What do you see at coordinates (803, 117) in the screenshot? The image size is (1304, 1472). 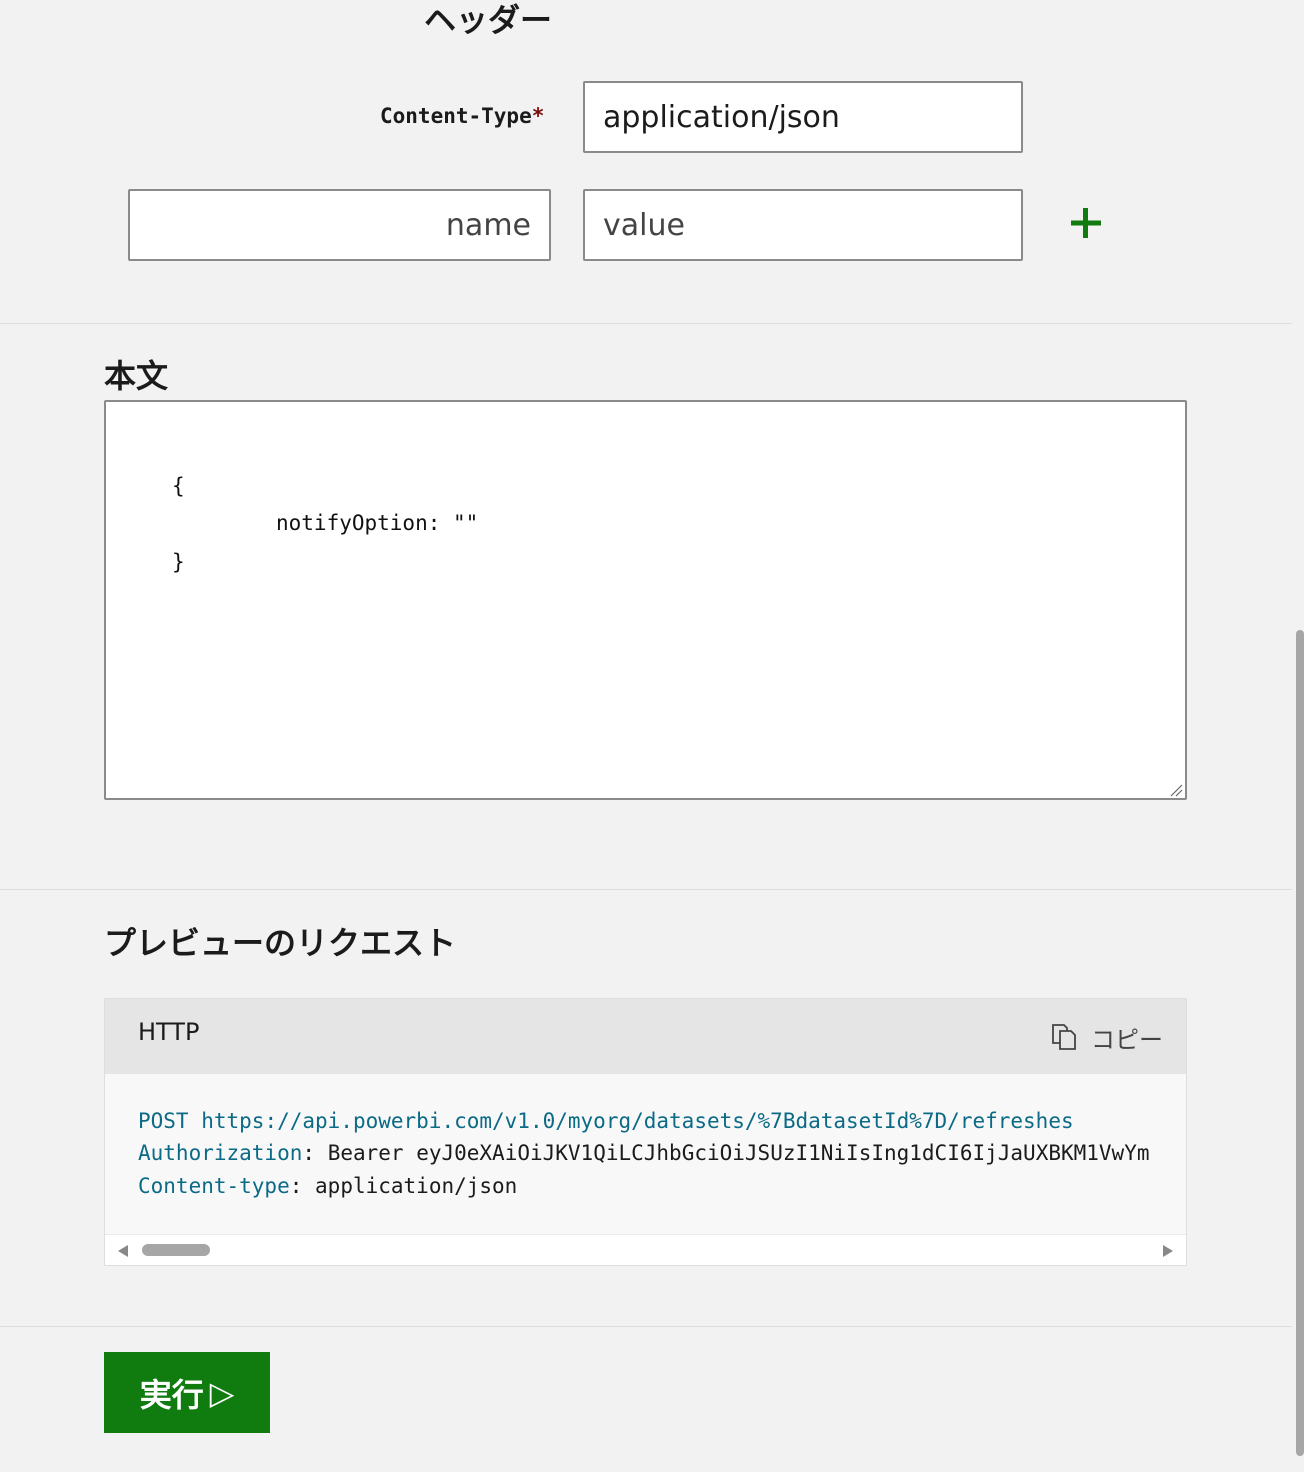 I see `content-type-input` at bounding box center [803, 117].